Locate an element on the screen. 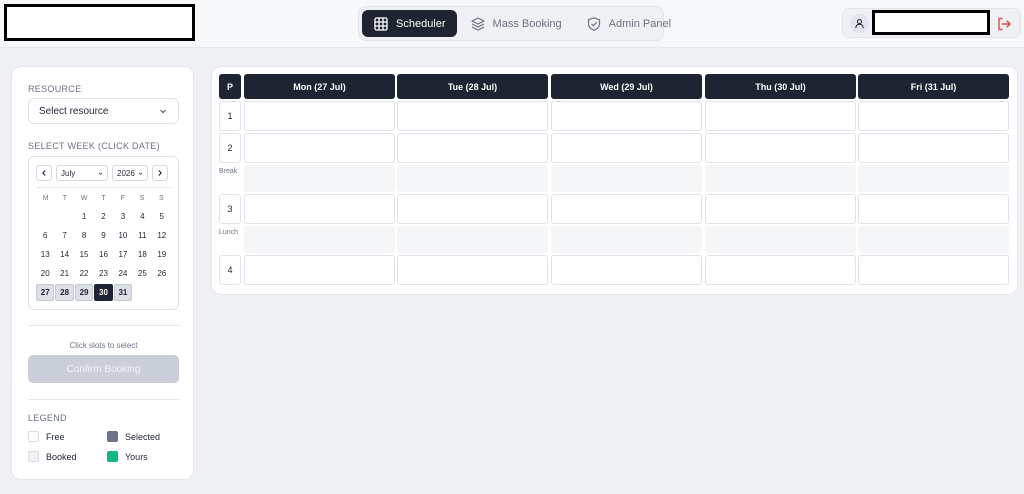 Image resolution: width=1024 pixels, height=494 pixels. calendar-day-27: 27 is located at coordinates (45, 292).